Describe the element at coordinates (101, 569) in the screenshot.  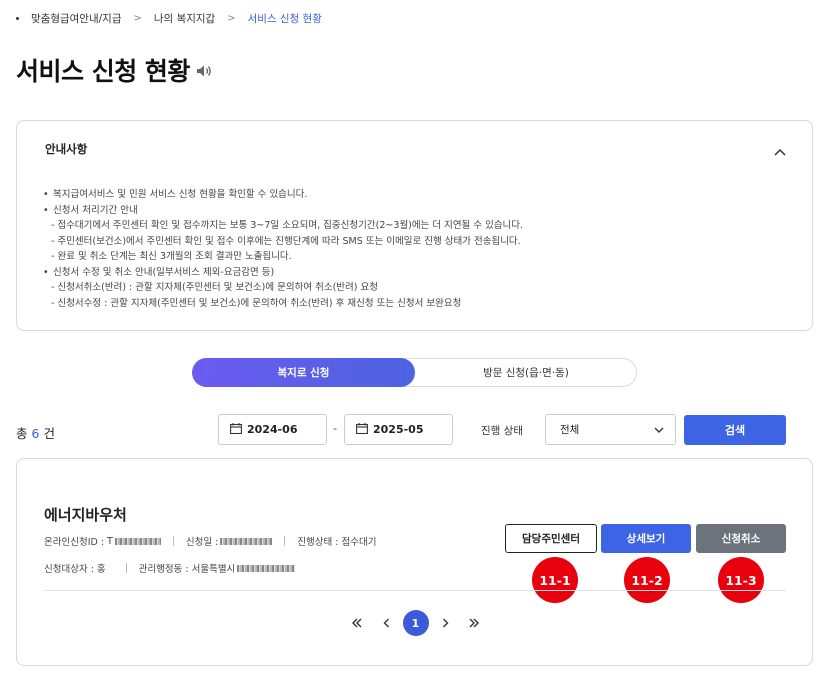
I see `target-value: 홍` at that location.